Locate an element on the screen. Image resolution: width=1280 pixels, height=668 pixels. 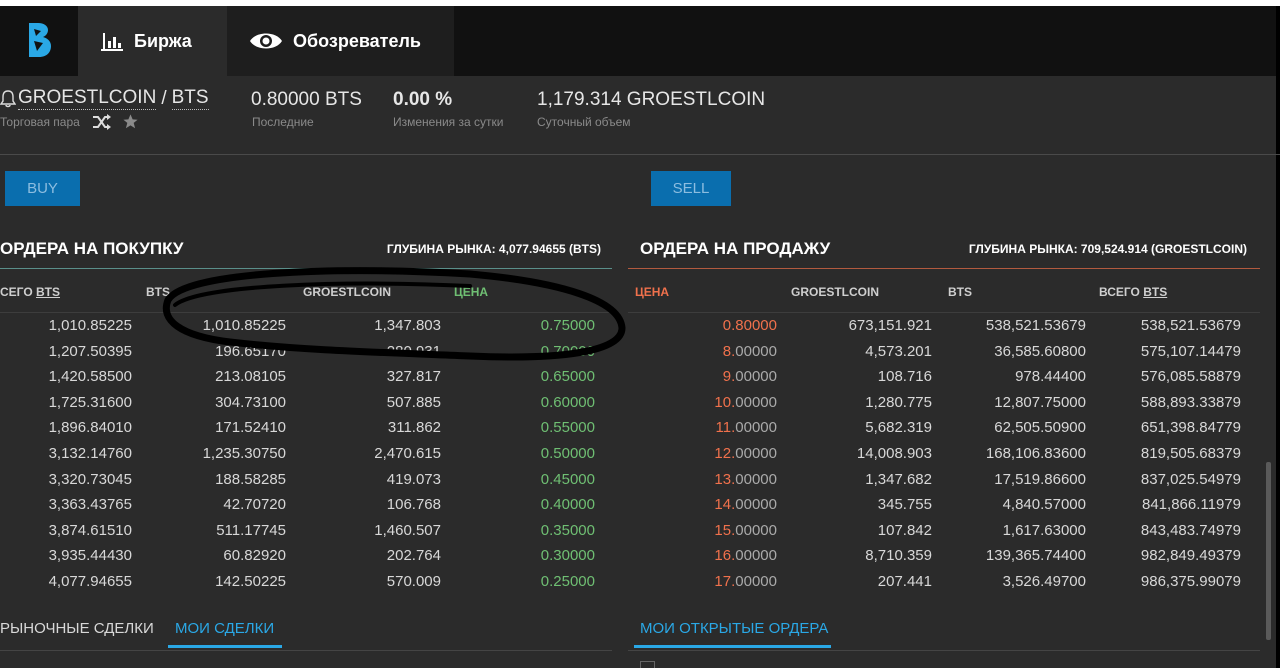
sell-total: 837,025.54979 is located at coordinates (1190, 479).